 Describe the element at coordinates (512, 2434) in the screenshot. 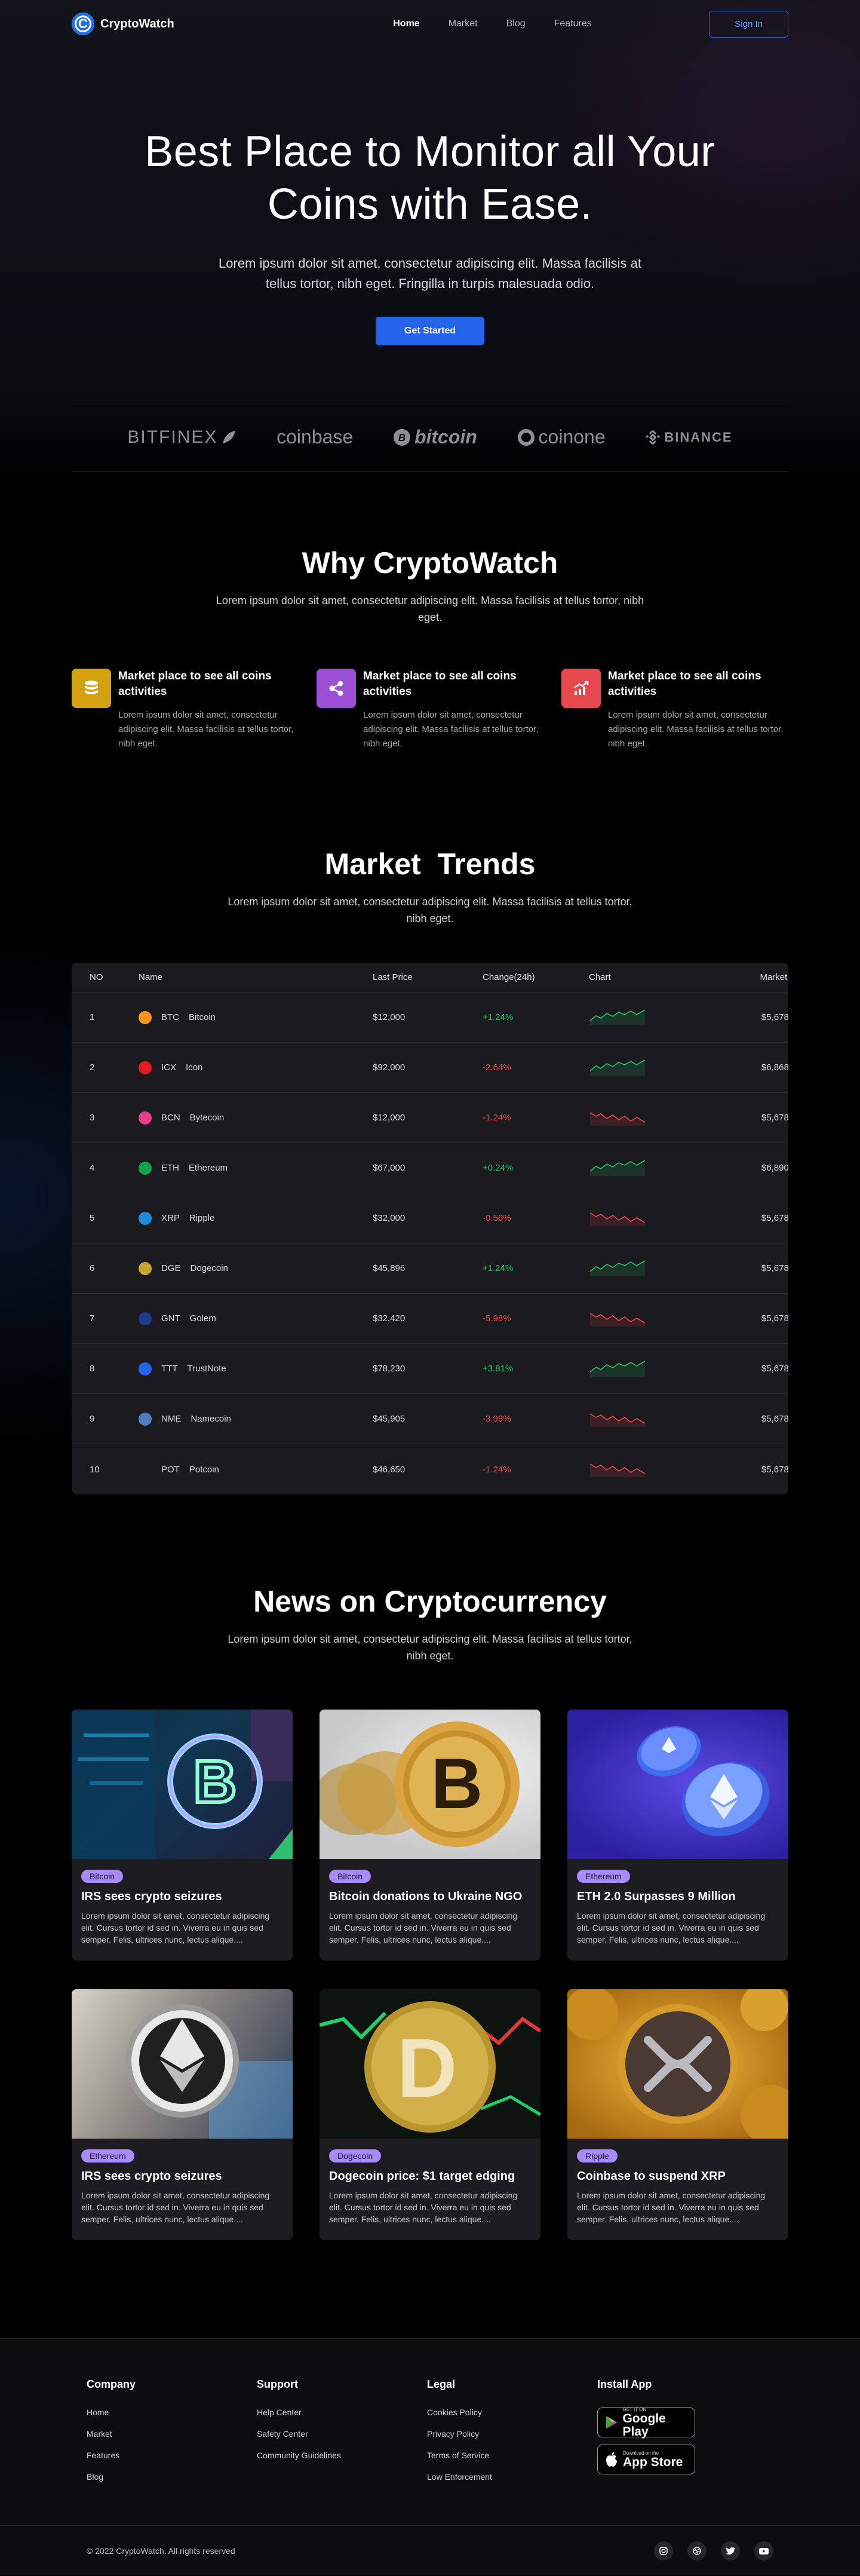

I see `footer-link-privacy-policy: Privacy Policy` at that location.